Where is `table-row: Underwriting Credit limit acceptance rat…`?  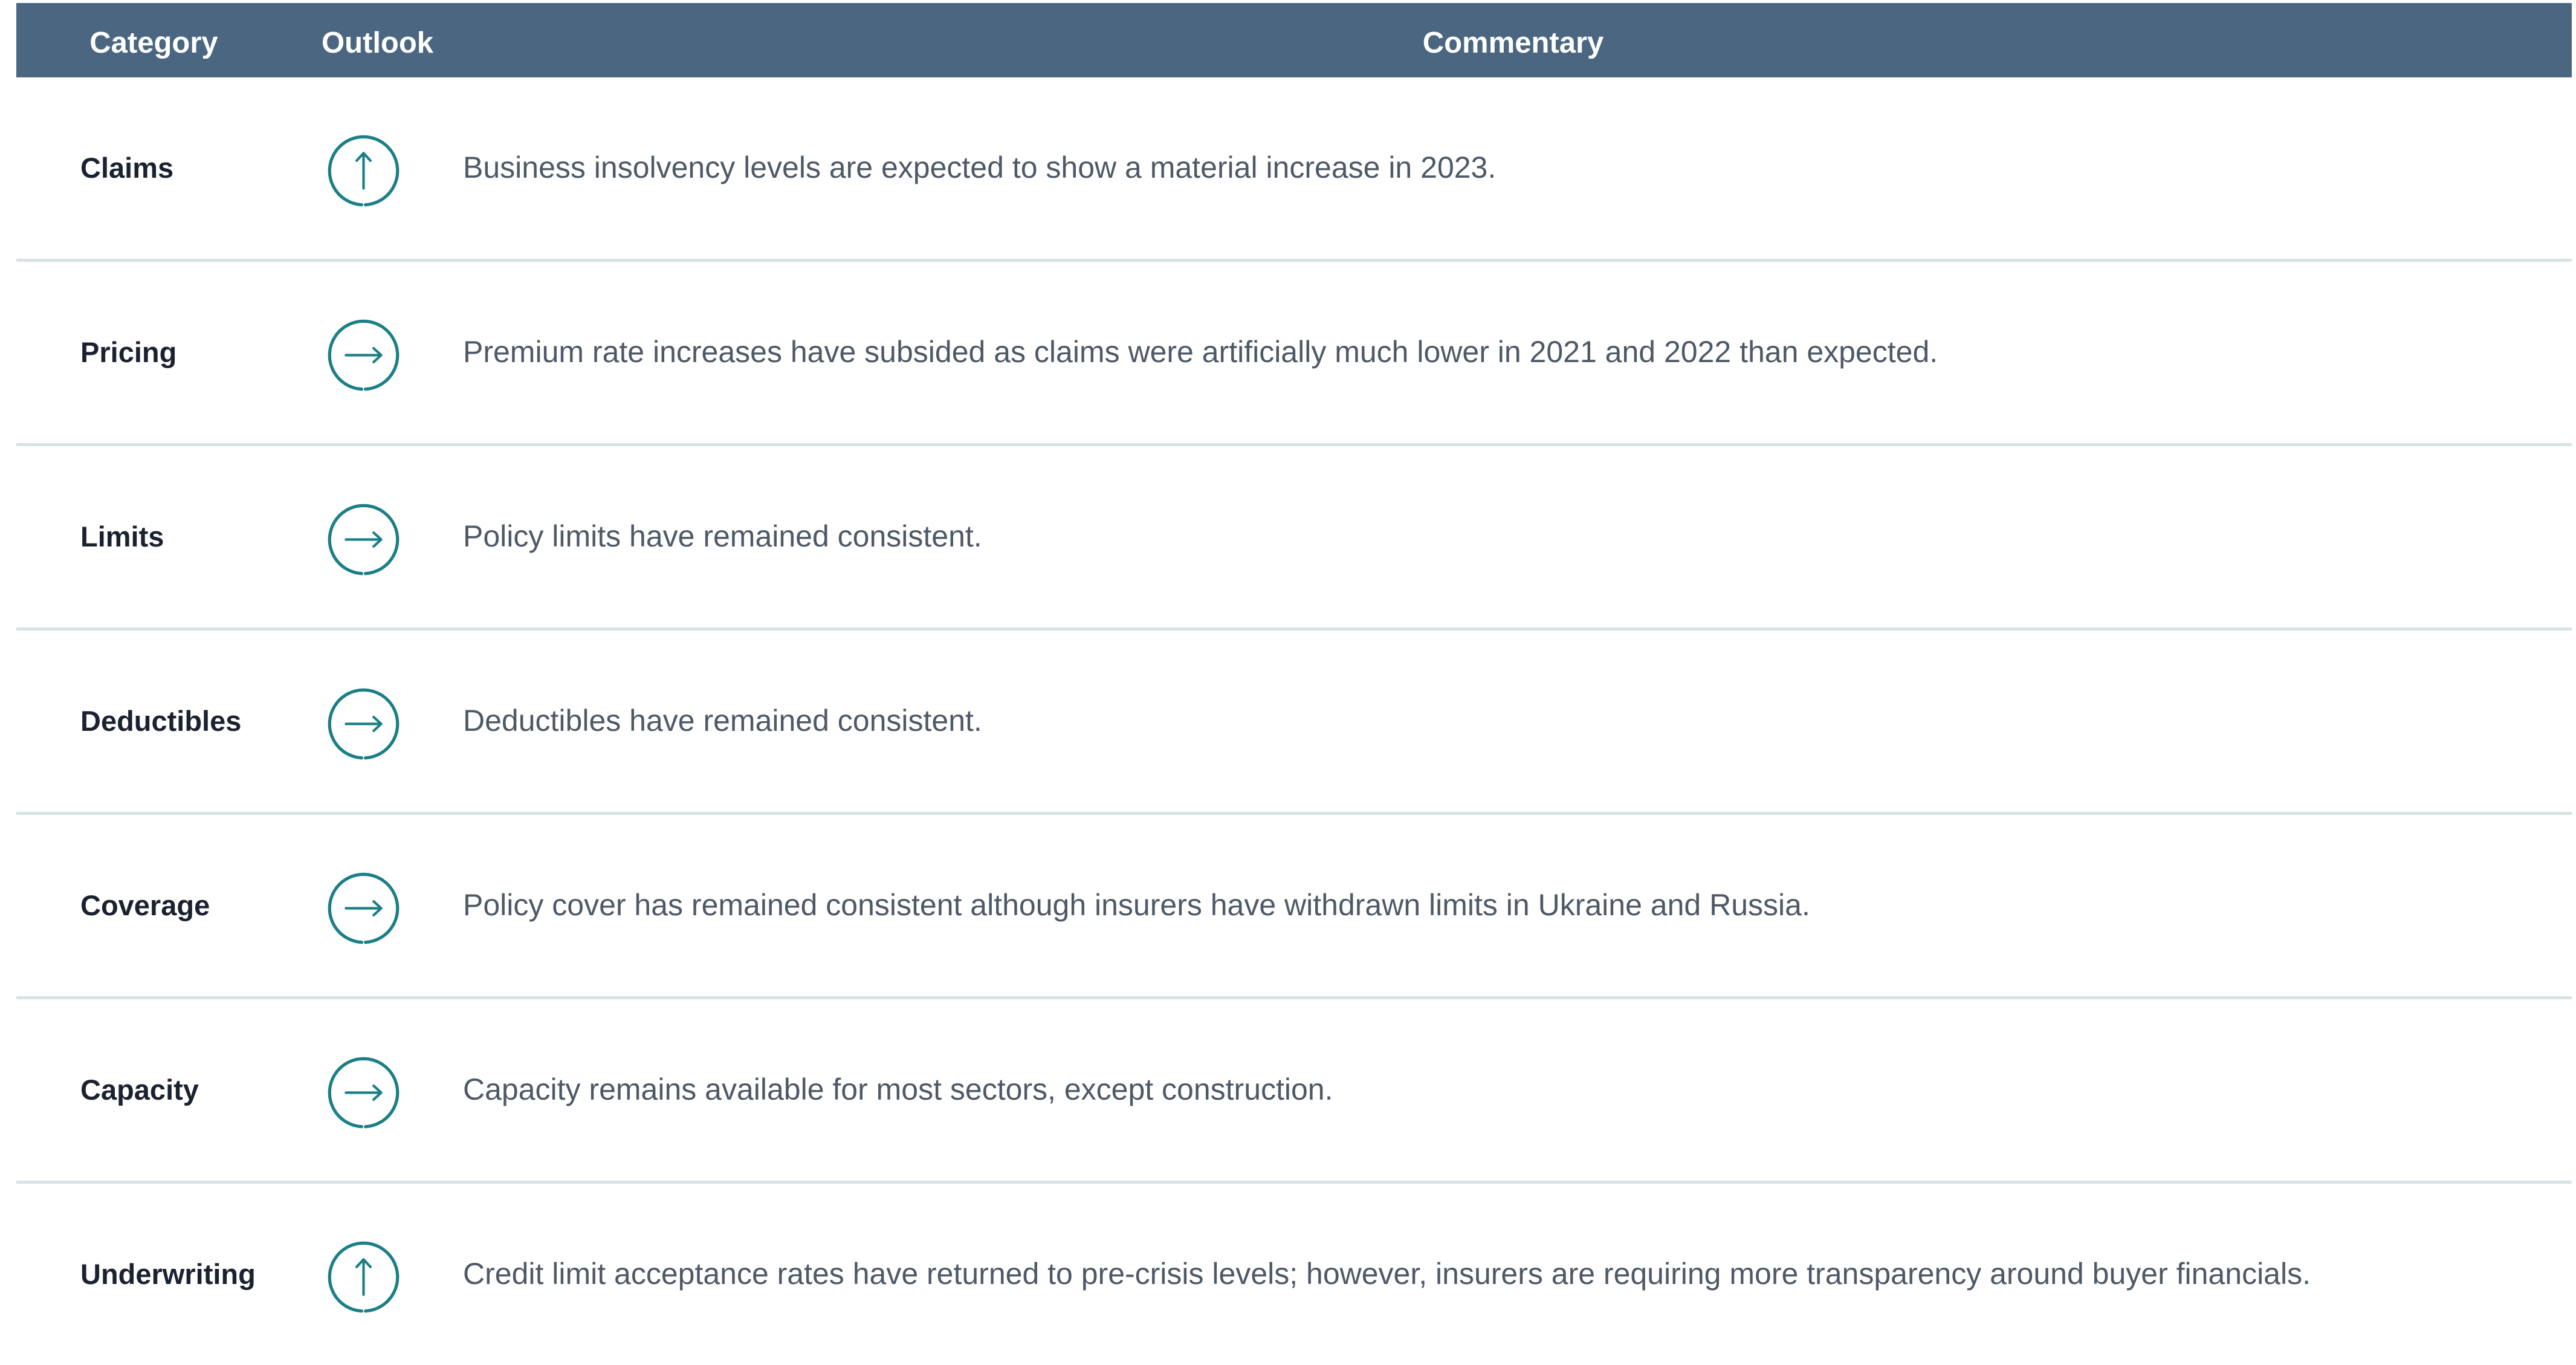 table-row: Underwriting Credit limit acceptance rat… is located at coordinates (1294, 1269).